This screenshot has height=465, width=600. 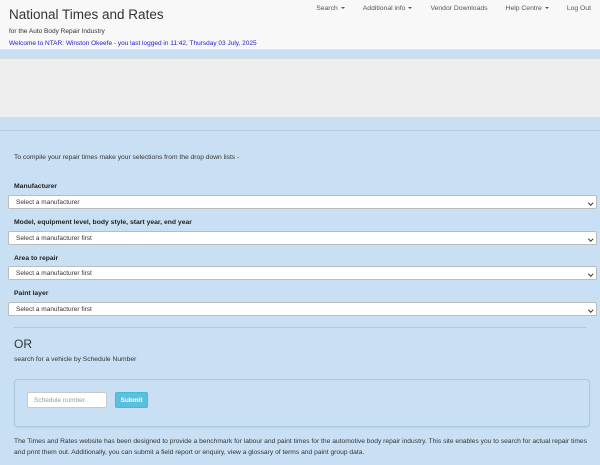 I want to click on nav-vendor-downloads: Vendor Downloads, so click(x=458, y=8).